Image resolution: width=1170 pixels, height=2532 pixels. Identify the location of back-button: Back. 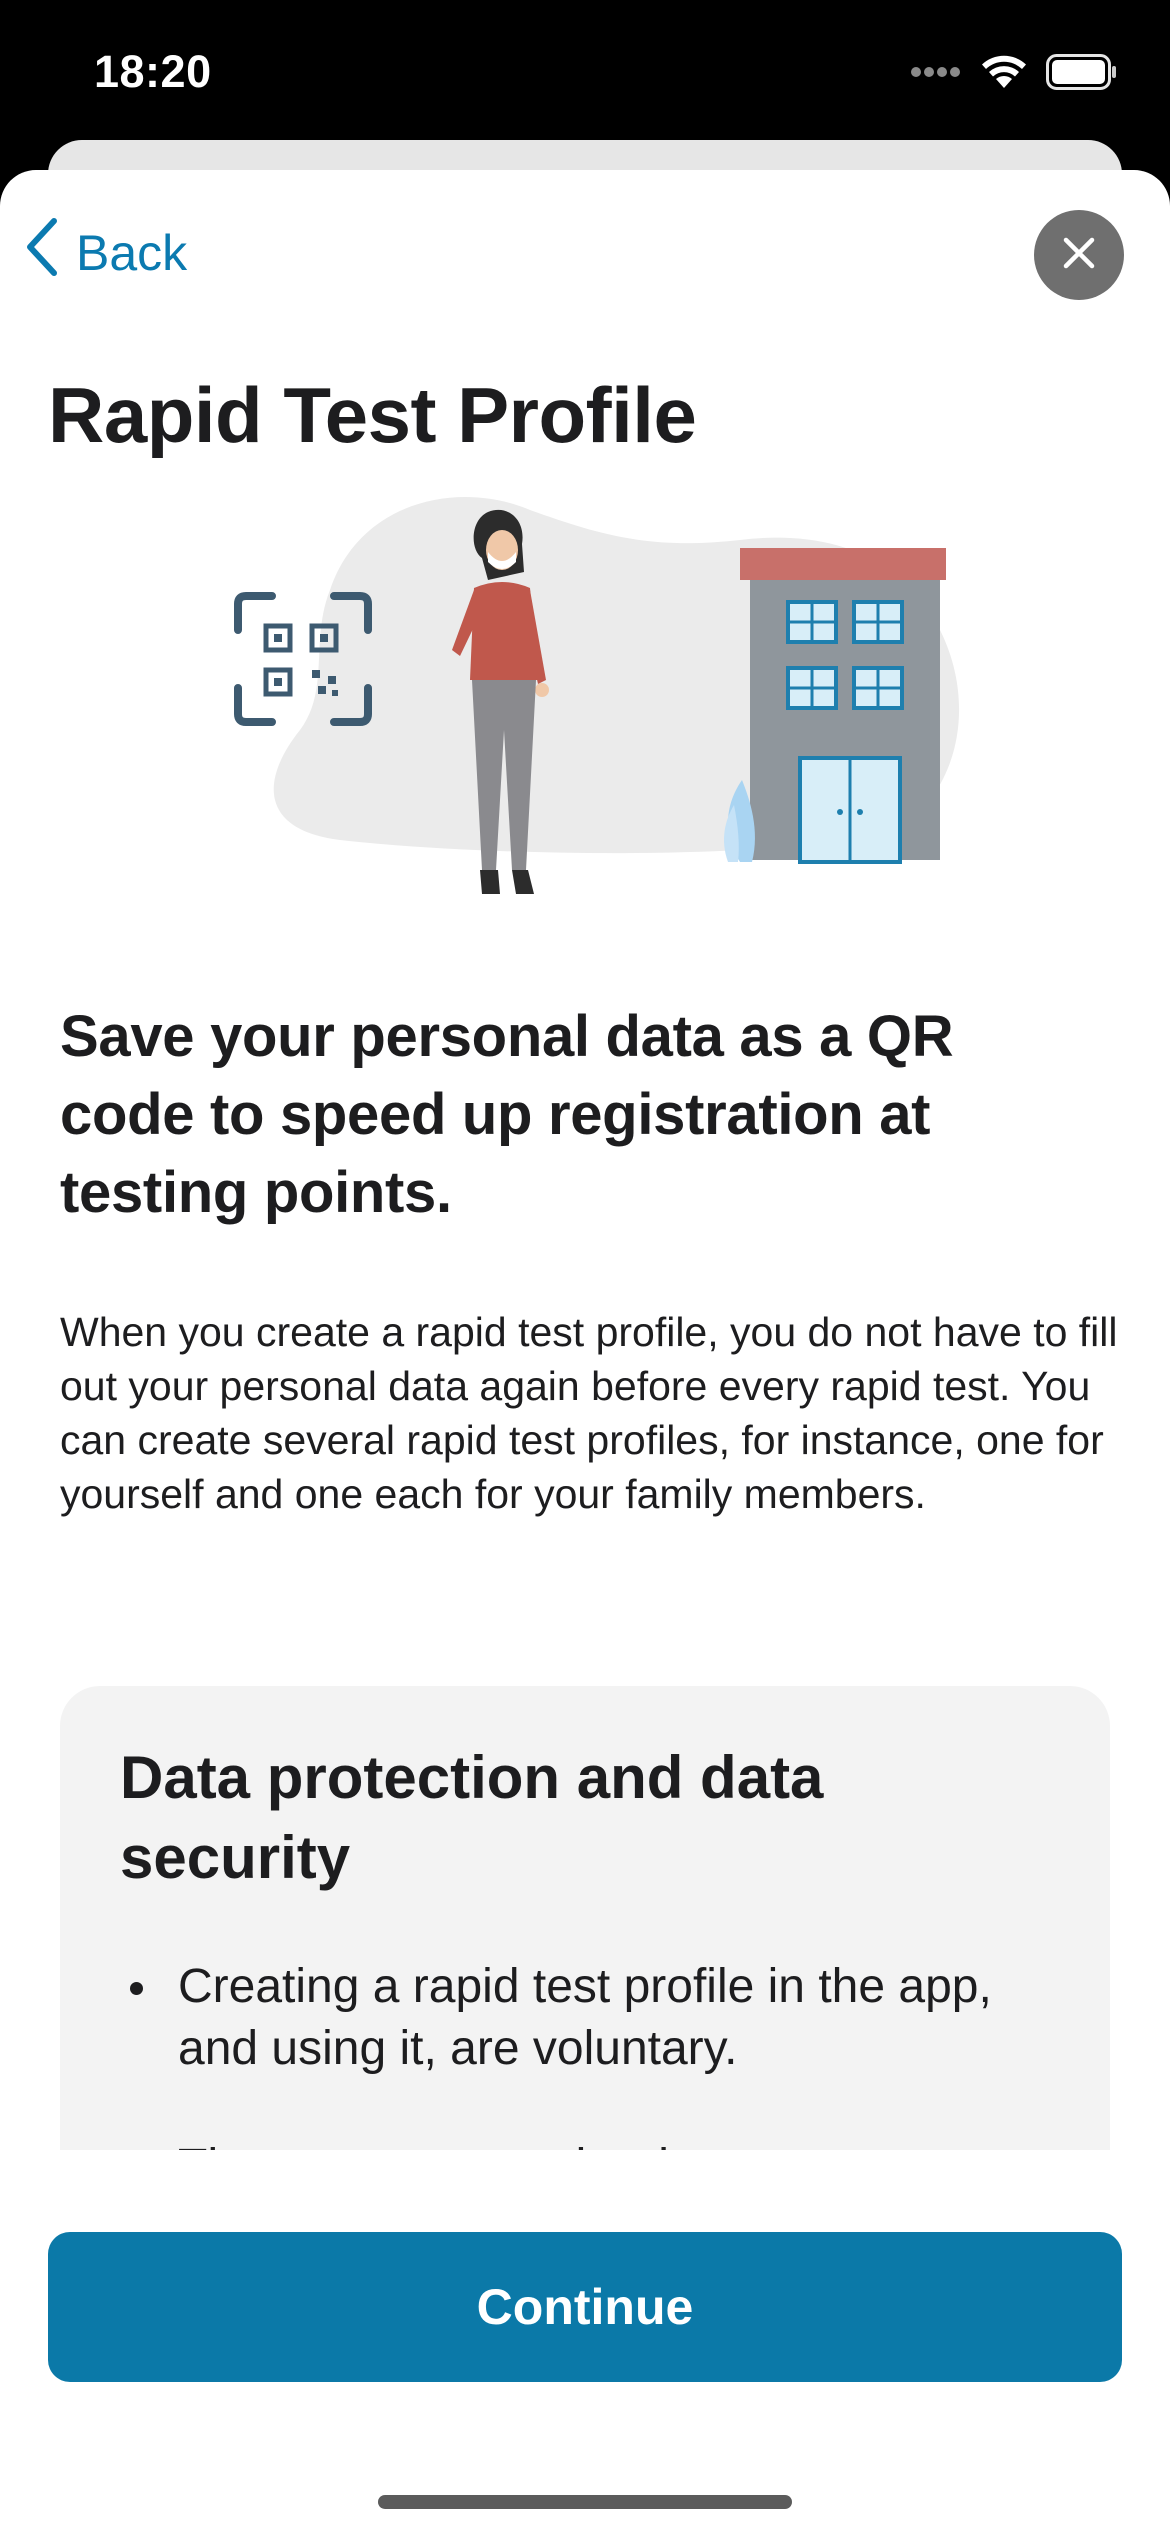
(105, 253).